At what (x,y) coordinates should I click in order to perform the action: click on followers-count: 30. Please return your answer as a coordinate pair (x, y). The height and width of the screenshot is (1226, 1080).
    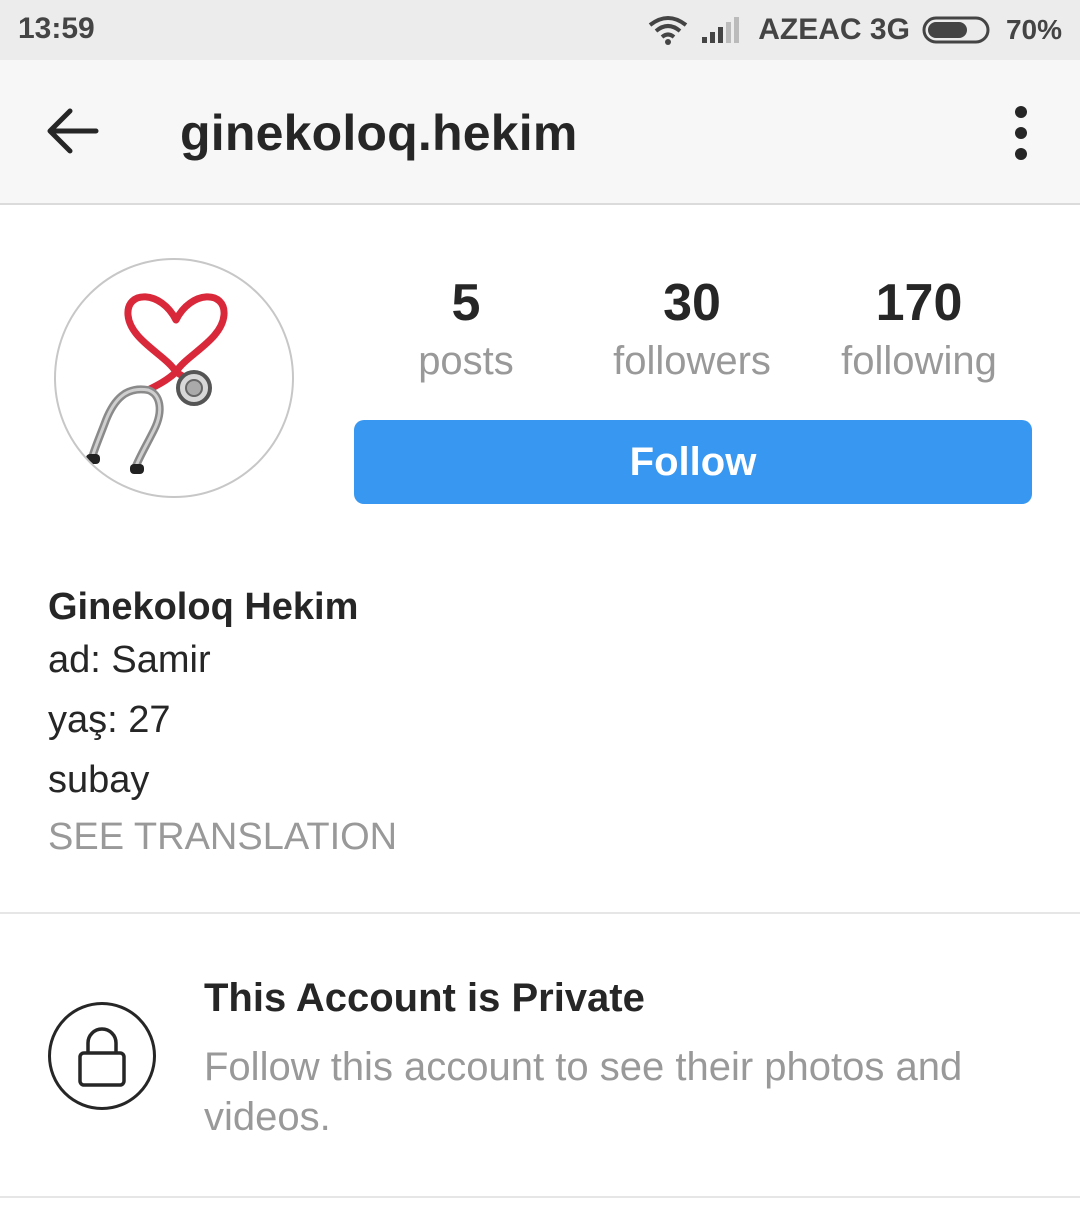
    Looking at the image, I should click on (692, 303).